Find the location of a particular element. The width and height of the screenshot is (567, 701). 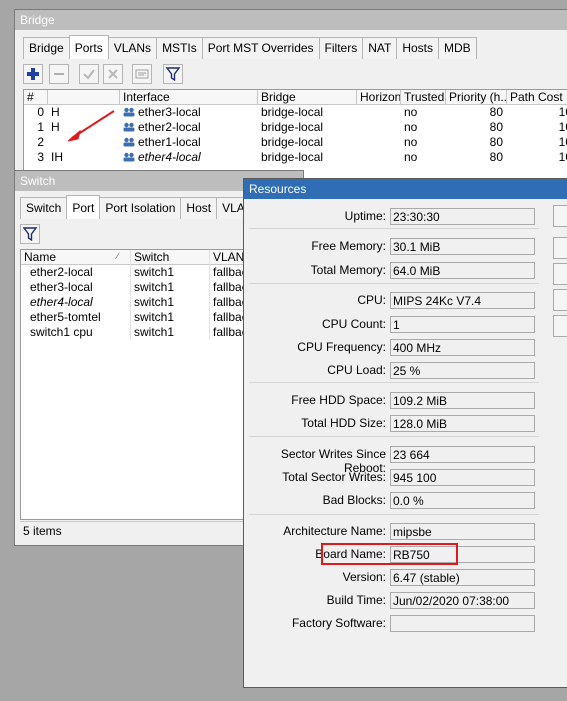

total-memory-value: 64.0 MiB is located at coordinates (462, 270).